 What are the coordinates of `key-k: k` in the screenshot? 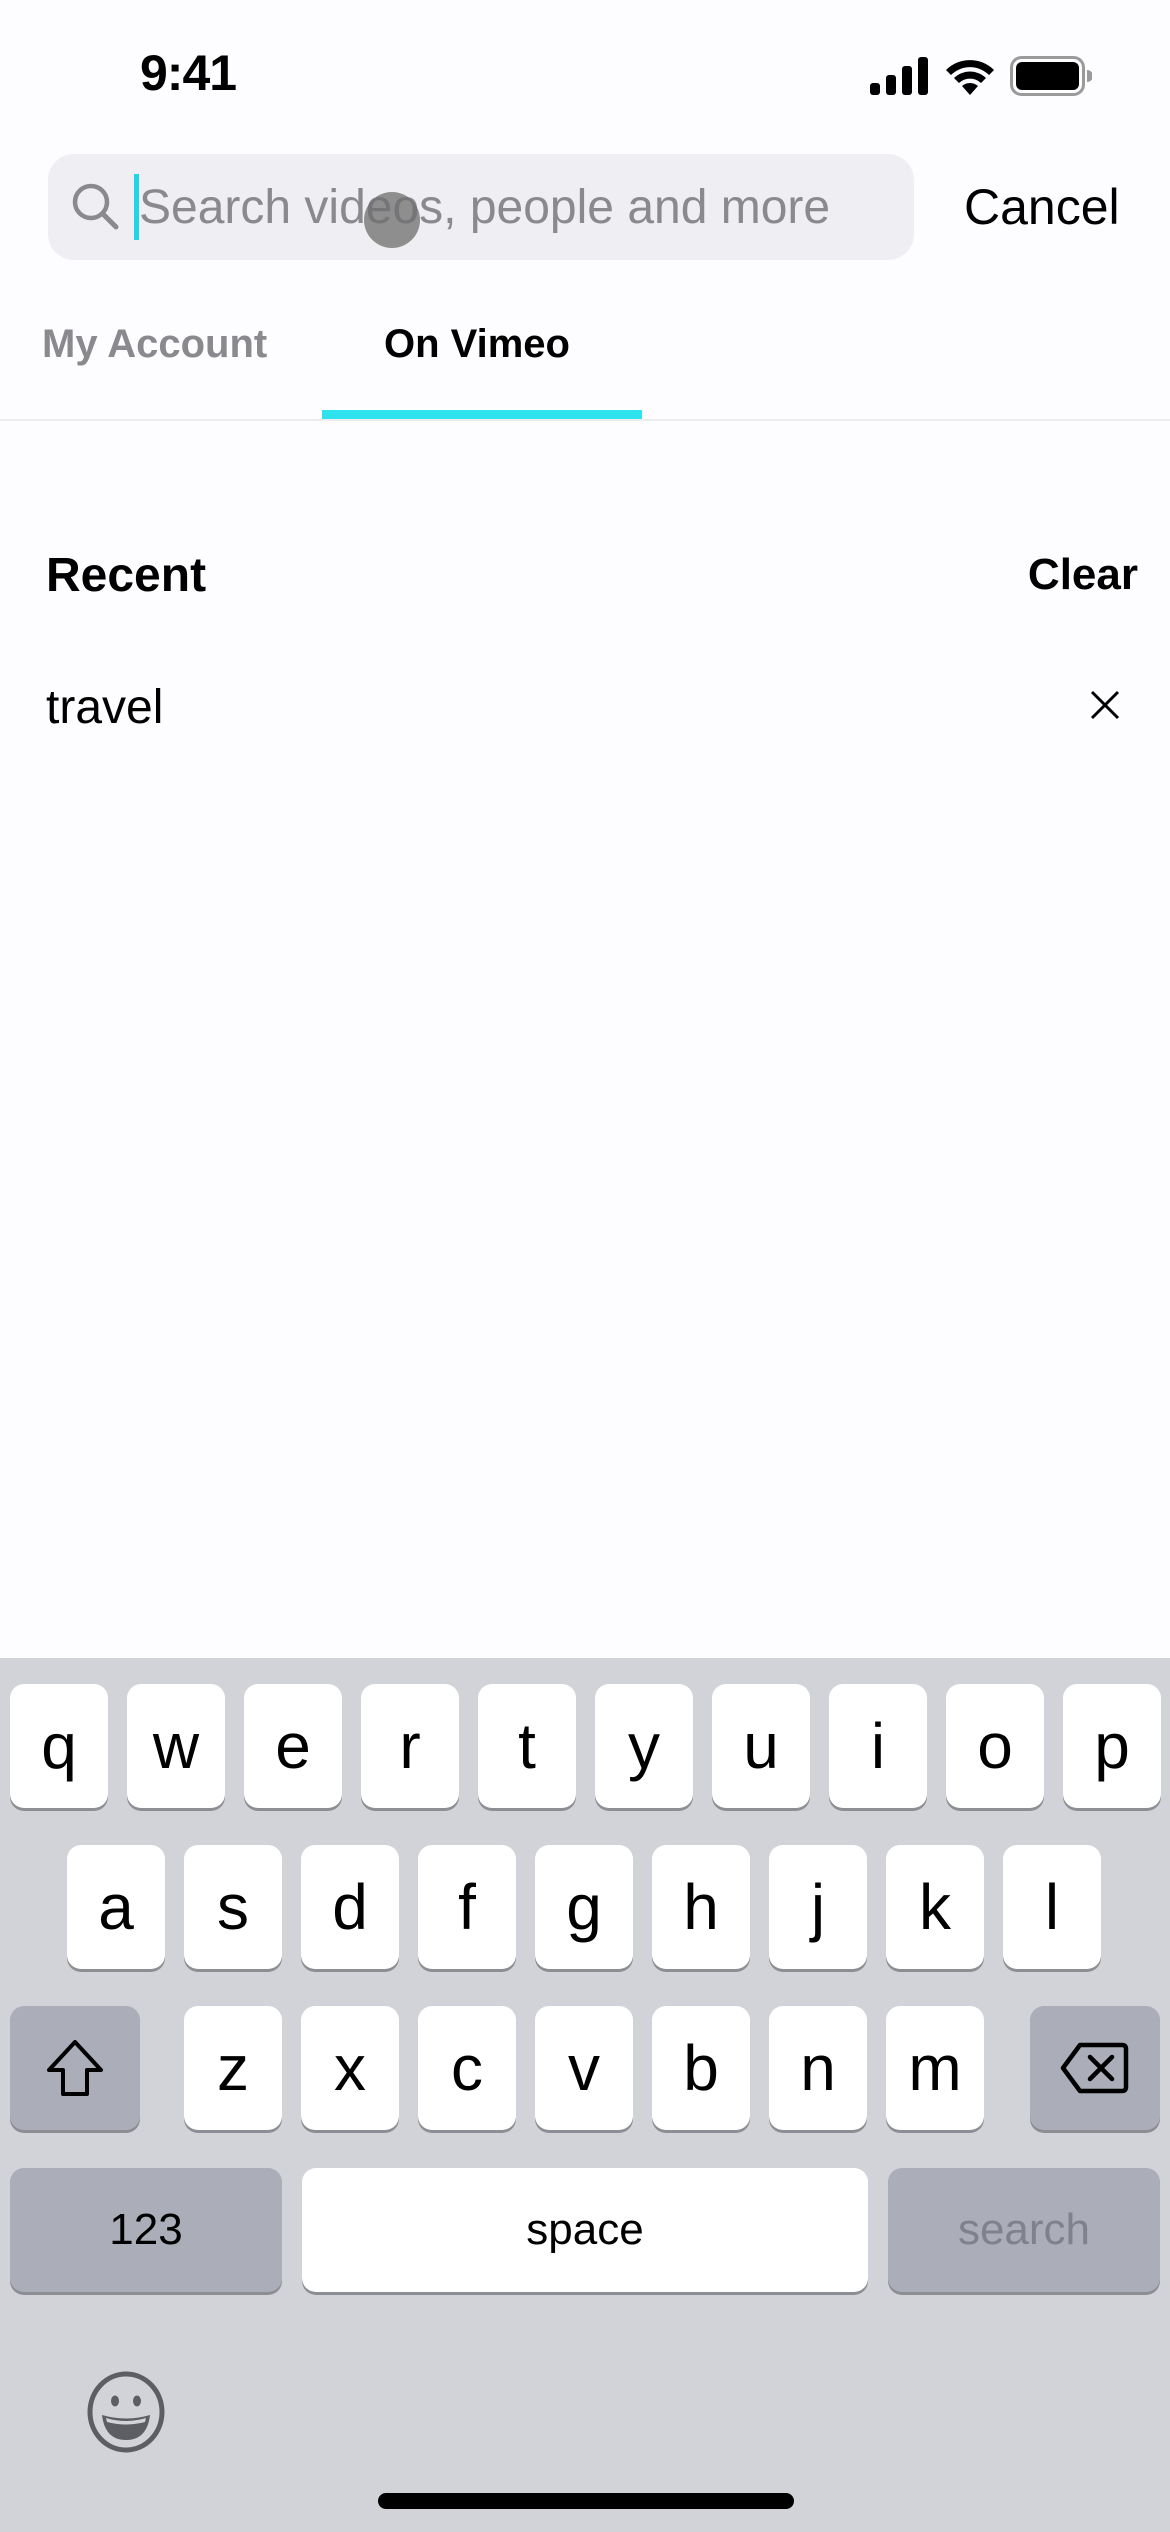 It's located at (935, 1907).